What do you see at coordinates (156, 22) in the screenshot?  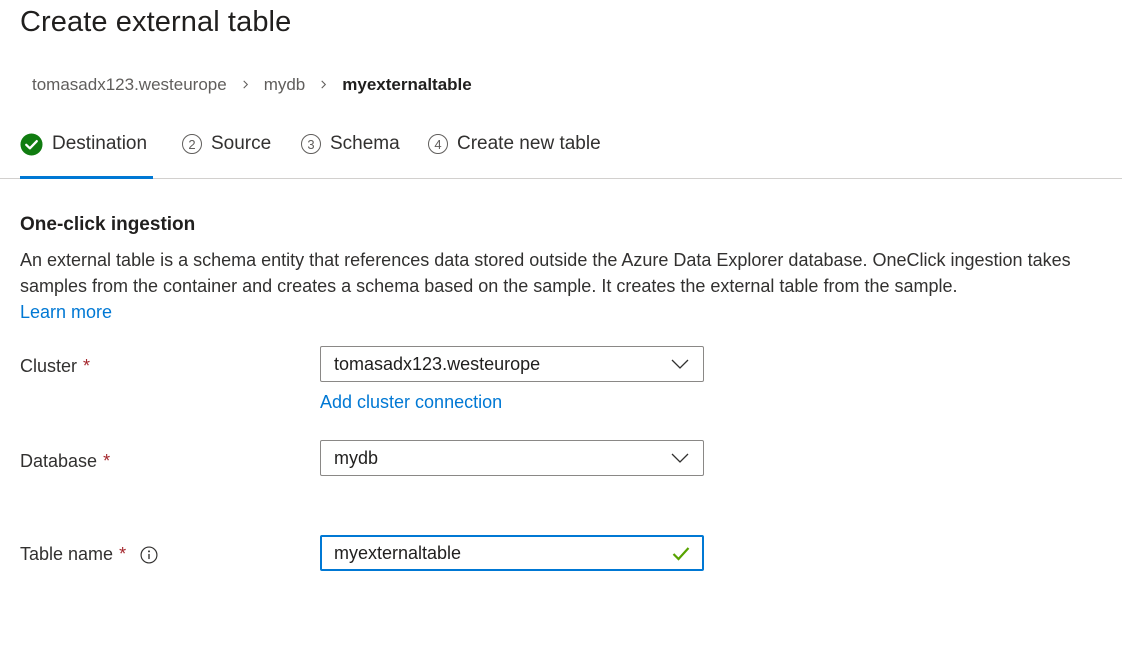 I see `page-title: Create external table` at bounding box center [156, 22].